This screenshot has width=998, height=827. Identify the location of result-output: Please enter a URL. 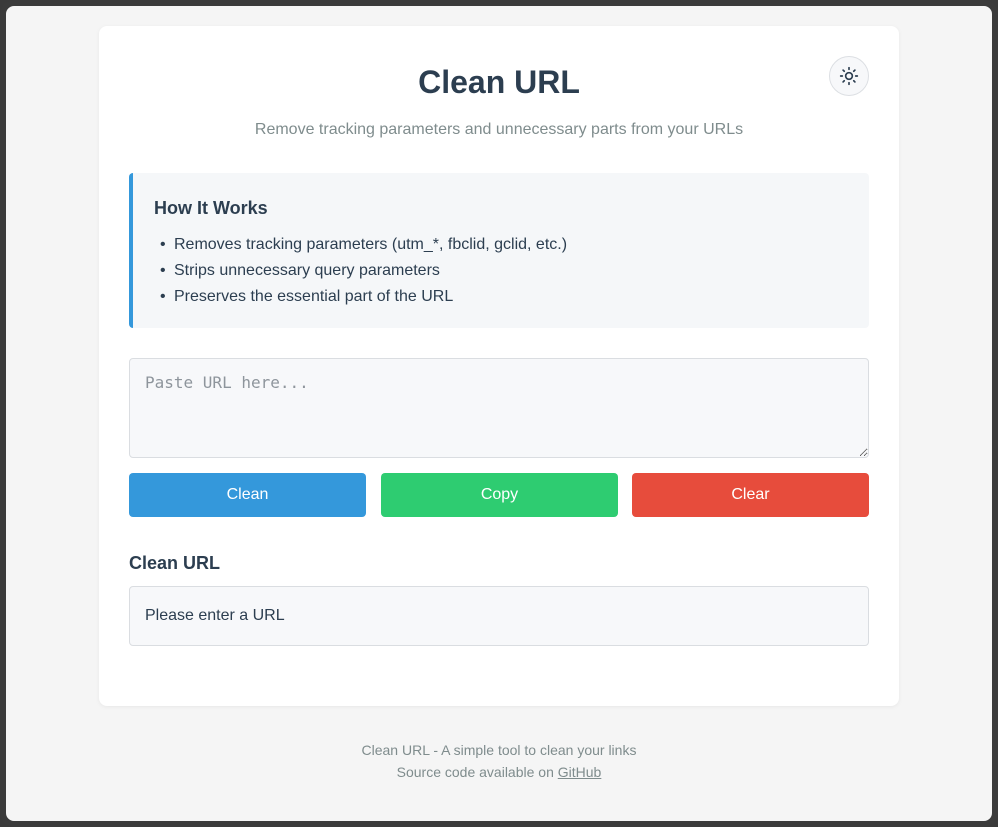
(499, 616).